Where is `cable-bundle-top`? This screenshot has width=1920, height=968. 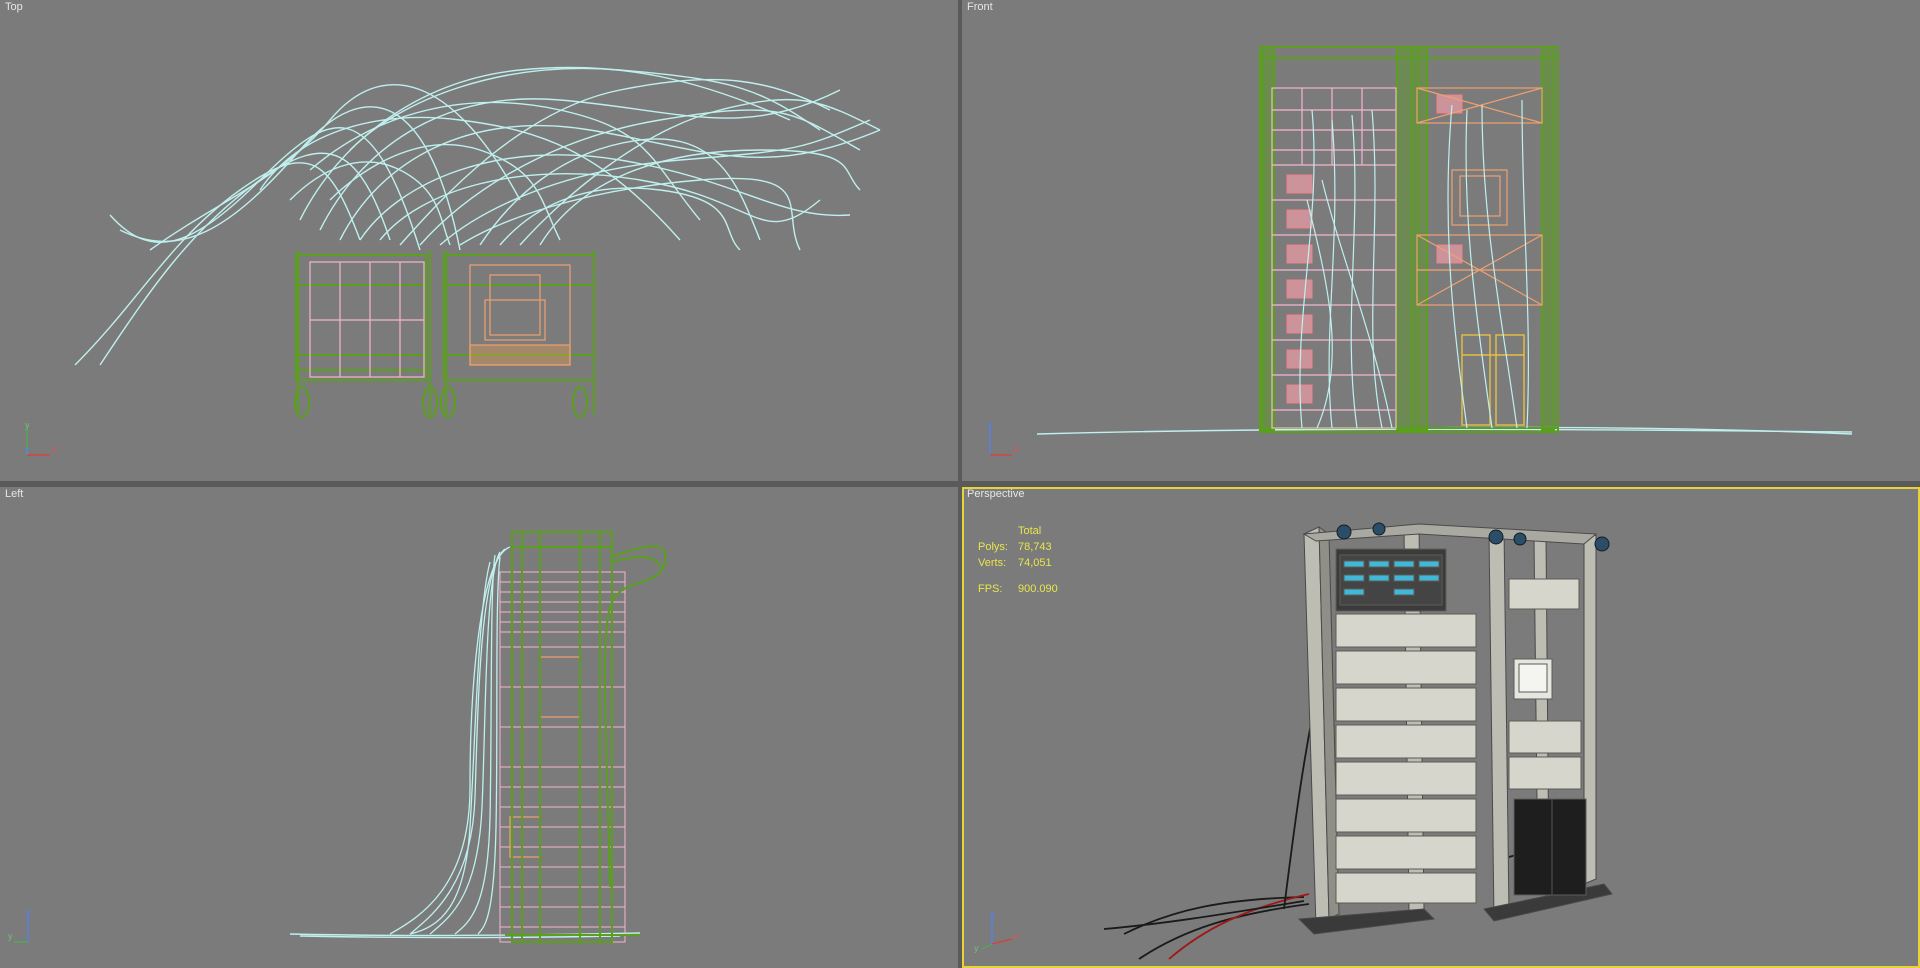
cable-bundle-top is located at coordinates (477, 216).